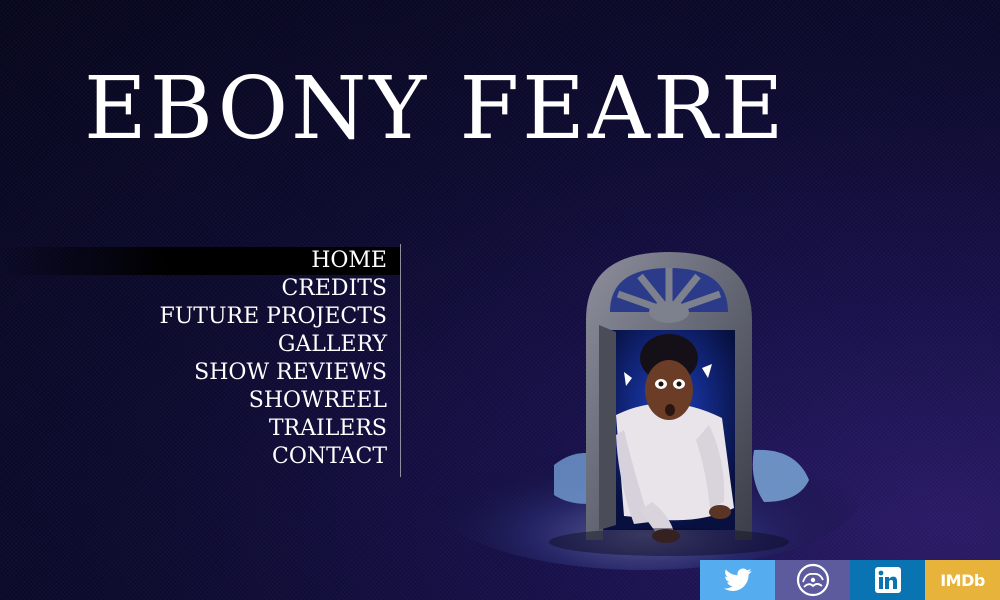  I want to click on nav-item-contact: CONTACT, so click(193, 457).